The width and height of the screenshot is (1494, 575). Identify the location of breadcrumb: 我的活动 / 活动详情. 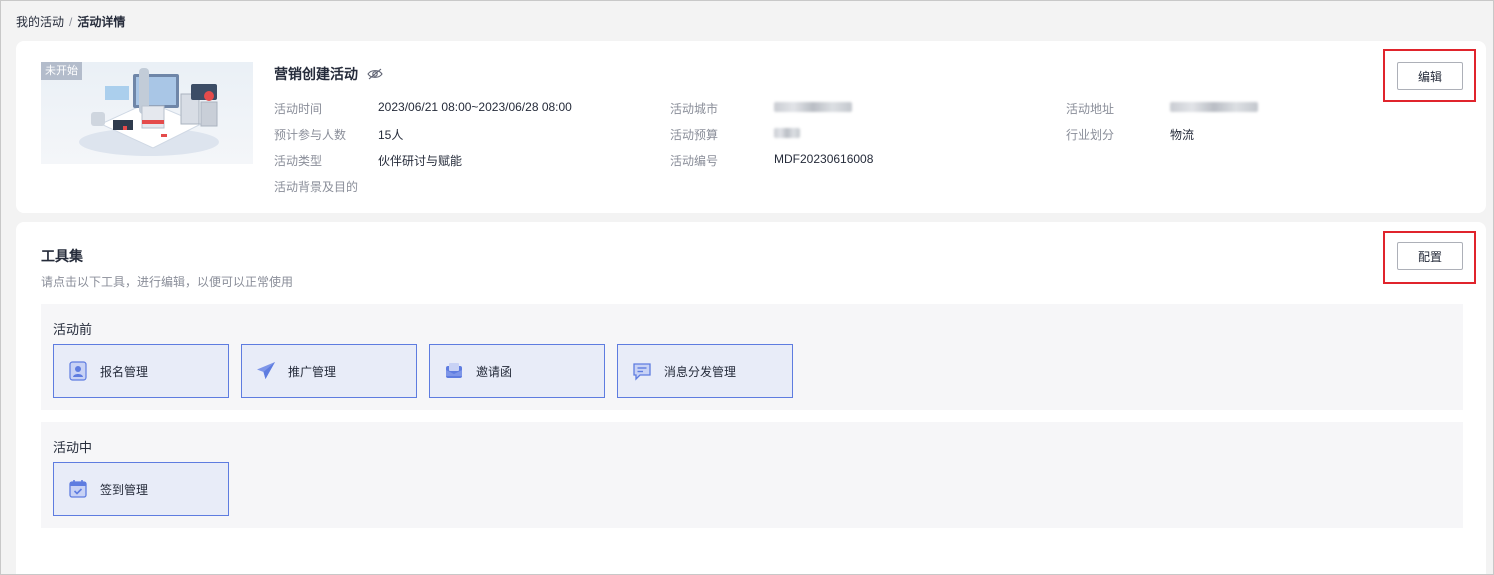
(70, 21).